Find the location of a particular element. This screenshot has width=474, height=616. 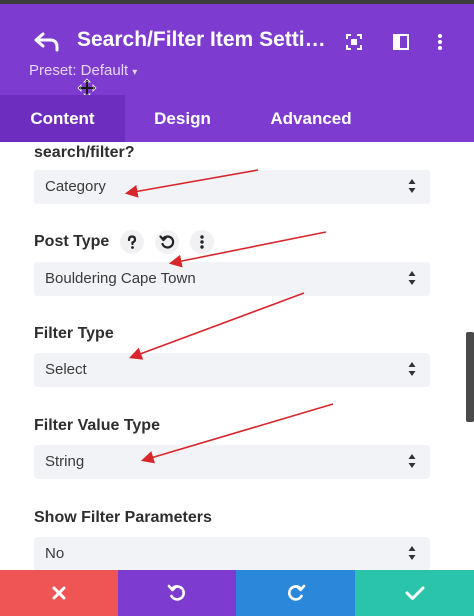

tab-content: Content is located at coordinates (62, 118).